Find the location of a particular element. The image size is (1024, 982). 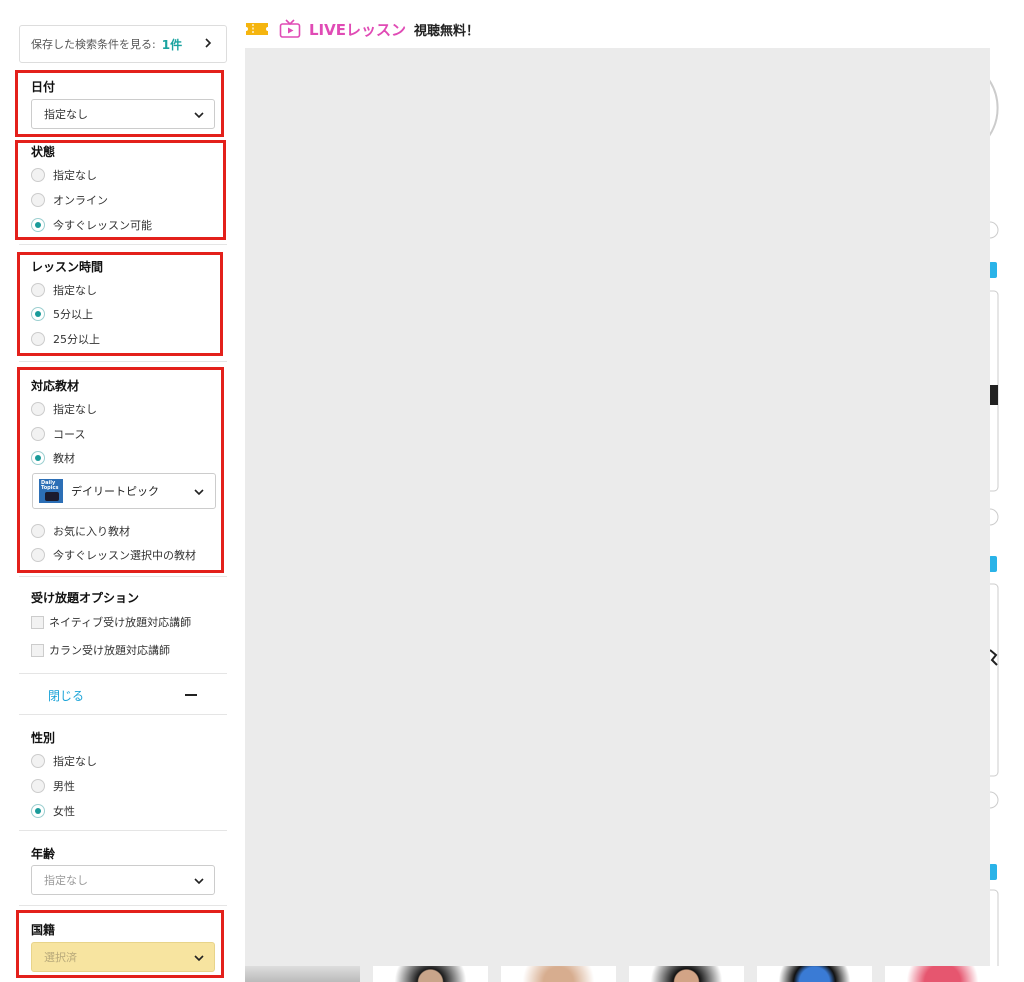

material-select: Daily Topics デイリートピック is located at coordinates (124, 491).